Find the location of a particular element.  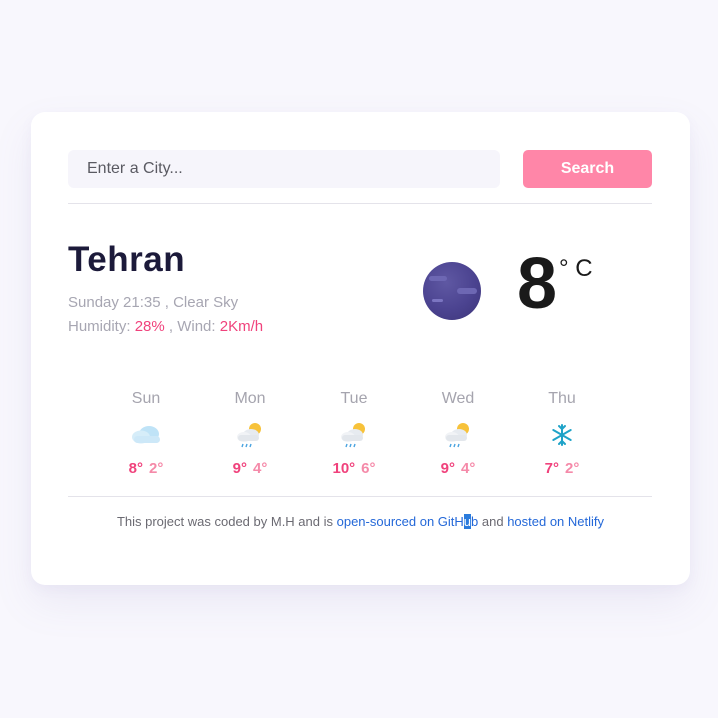

date-description-line: Sunday 21:35 , Clear Sky is located at coordinates (153, 302).